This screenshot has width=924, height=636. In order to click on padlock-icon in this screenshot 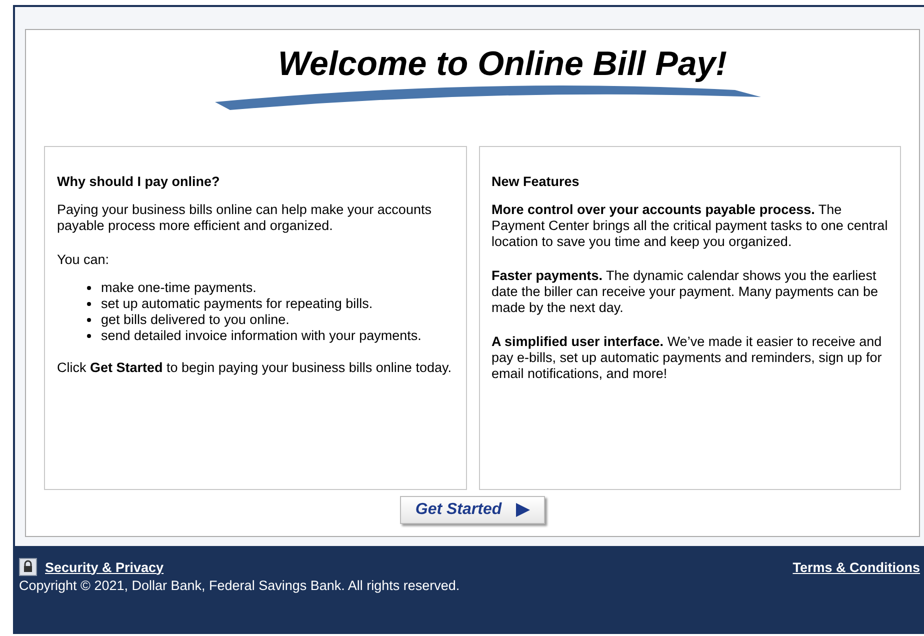, I will do `click(28, 567)`.